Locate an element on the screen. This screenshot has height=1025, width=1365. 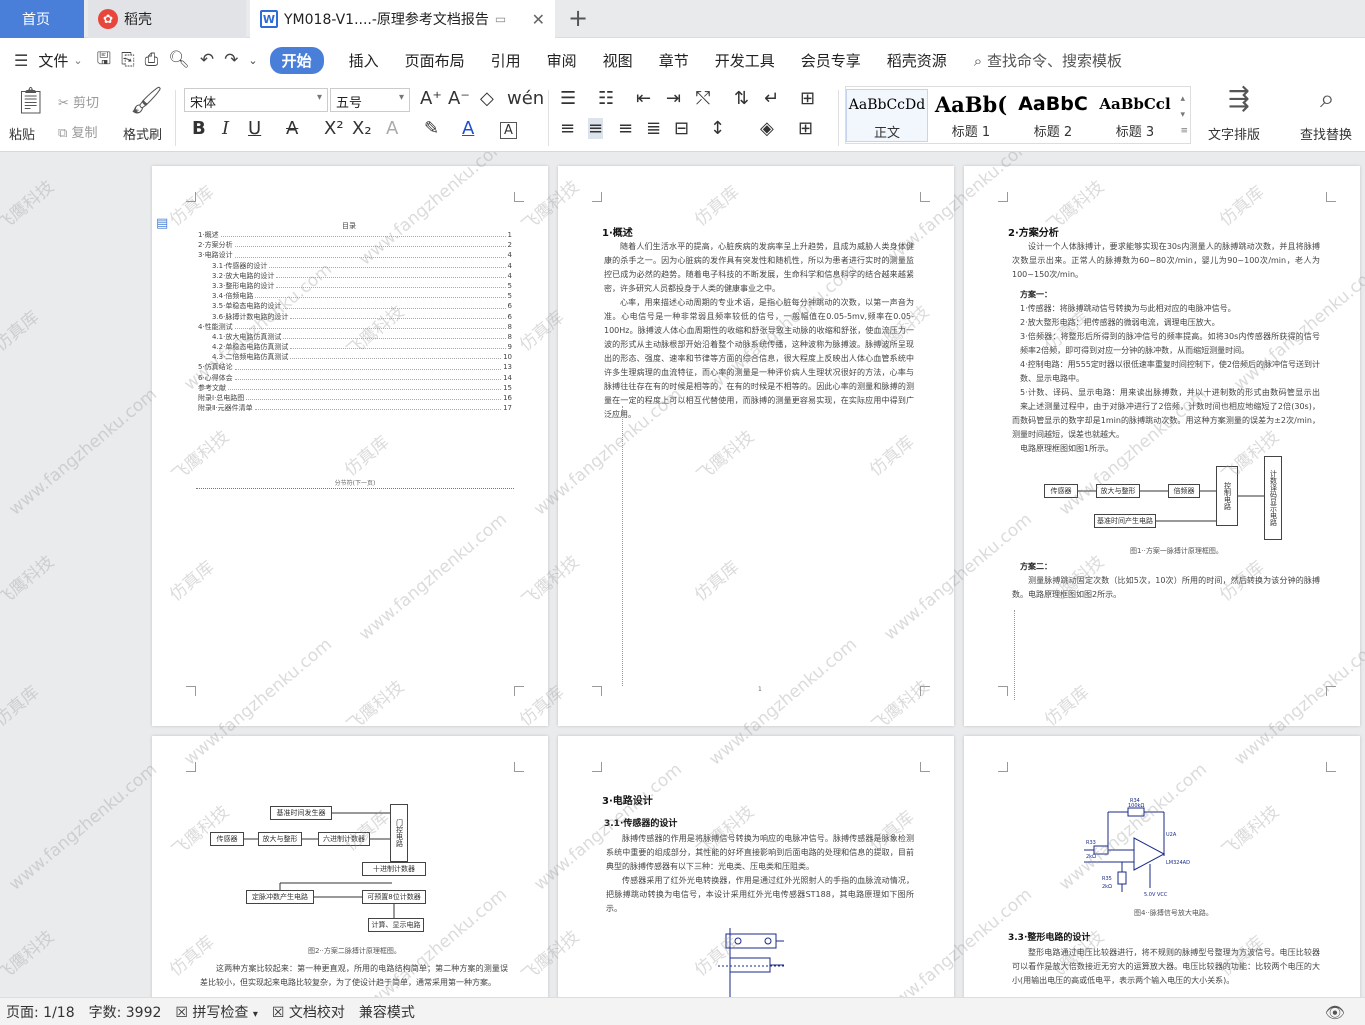
word-count: 字数: 3992 is located at coordinates (125, 1012).